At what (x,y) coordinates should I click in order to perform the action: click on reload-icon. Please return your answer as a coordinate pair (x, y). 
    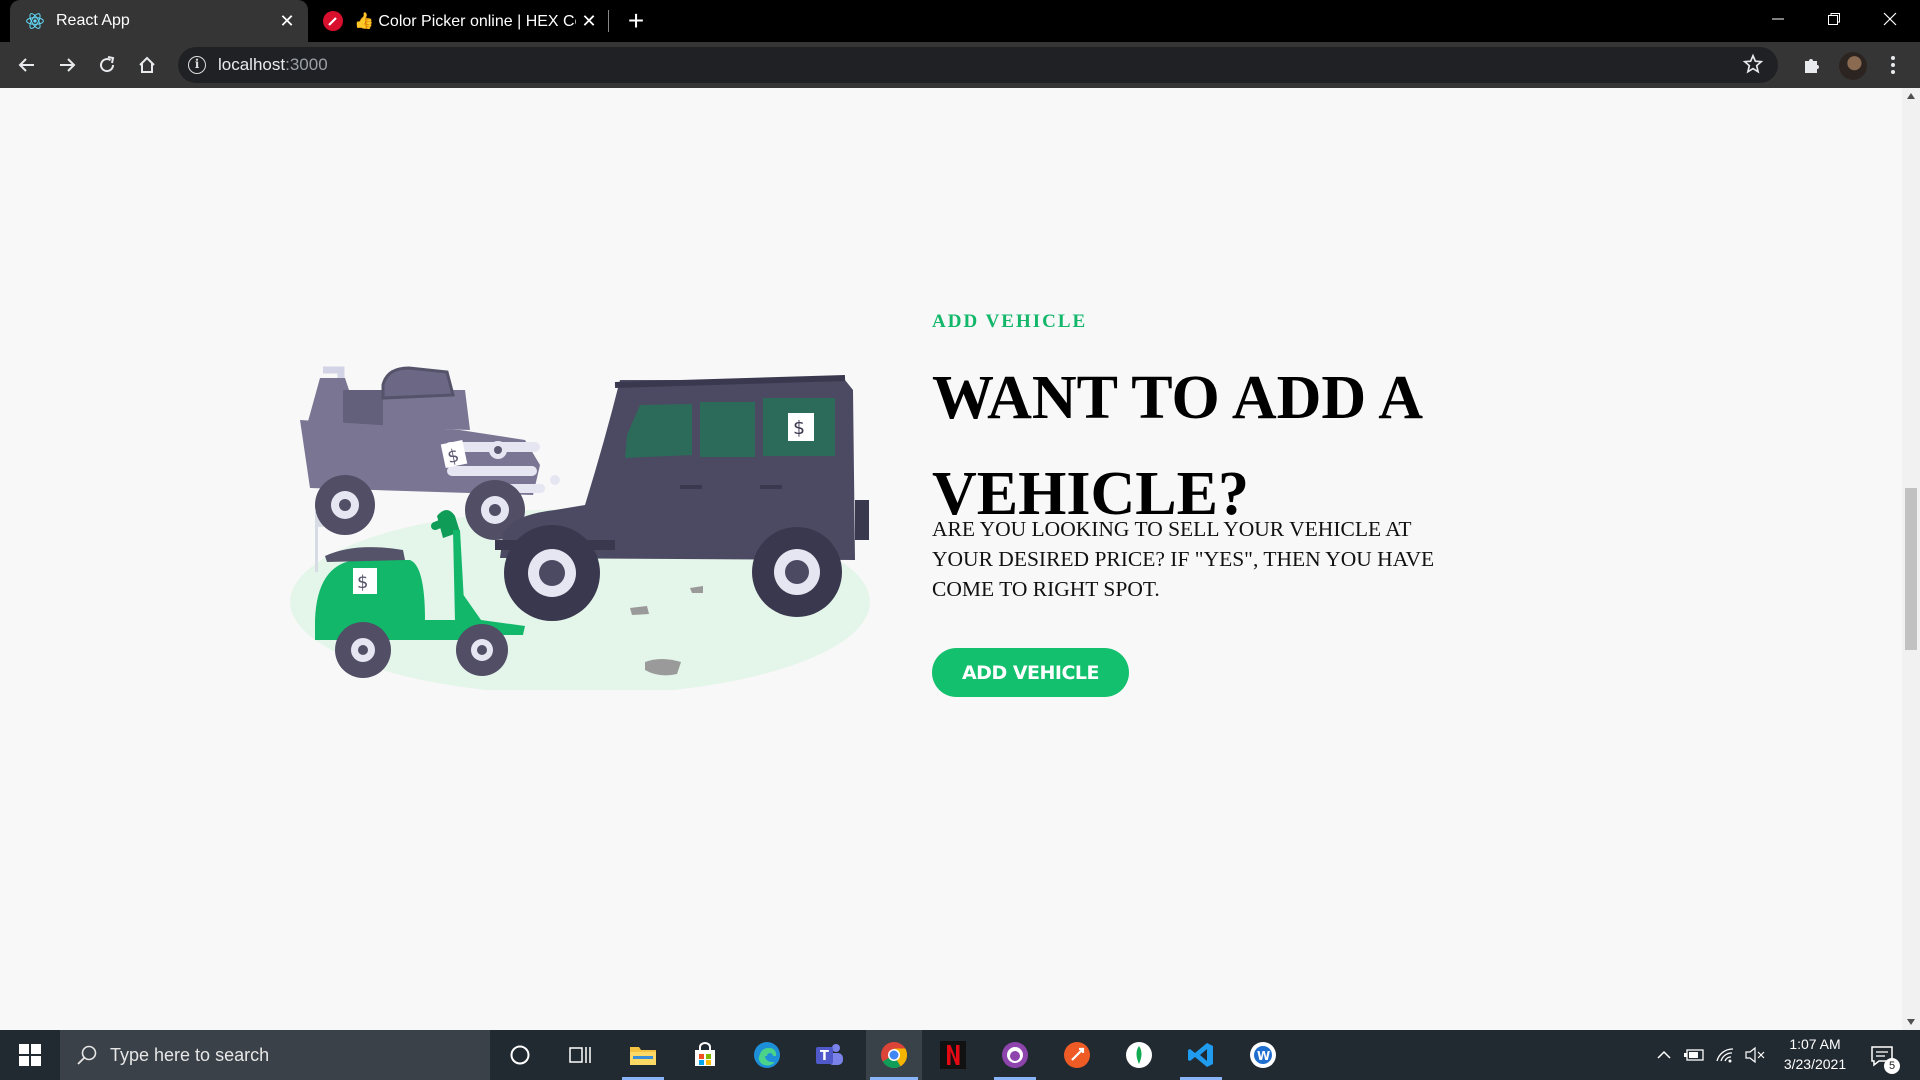
    Looking at the image, I should click on (107, 64).